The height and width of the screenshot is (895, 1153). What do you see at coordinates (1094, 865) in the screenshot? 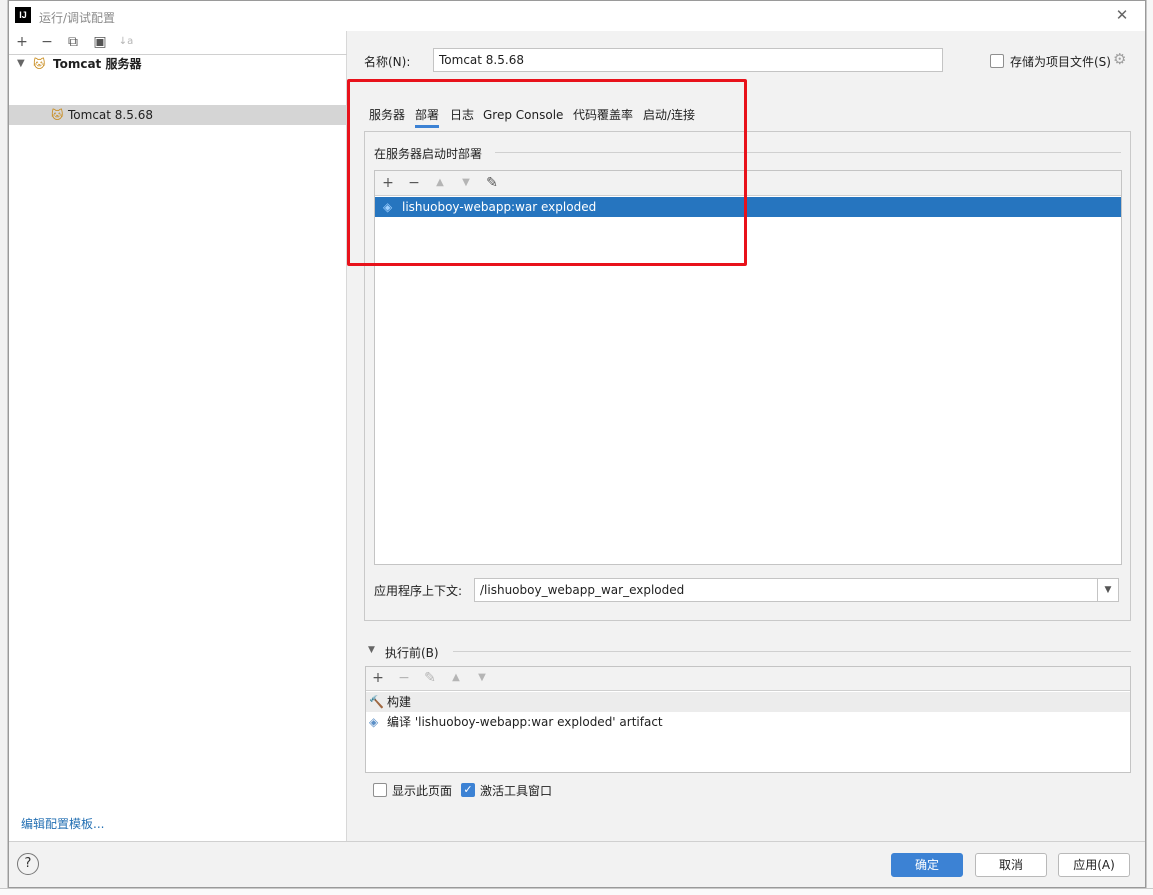
I see `apply-button: 应用(A)` at bounding box center [1094, 865].